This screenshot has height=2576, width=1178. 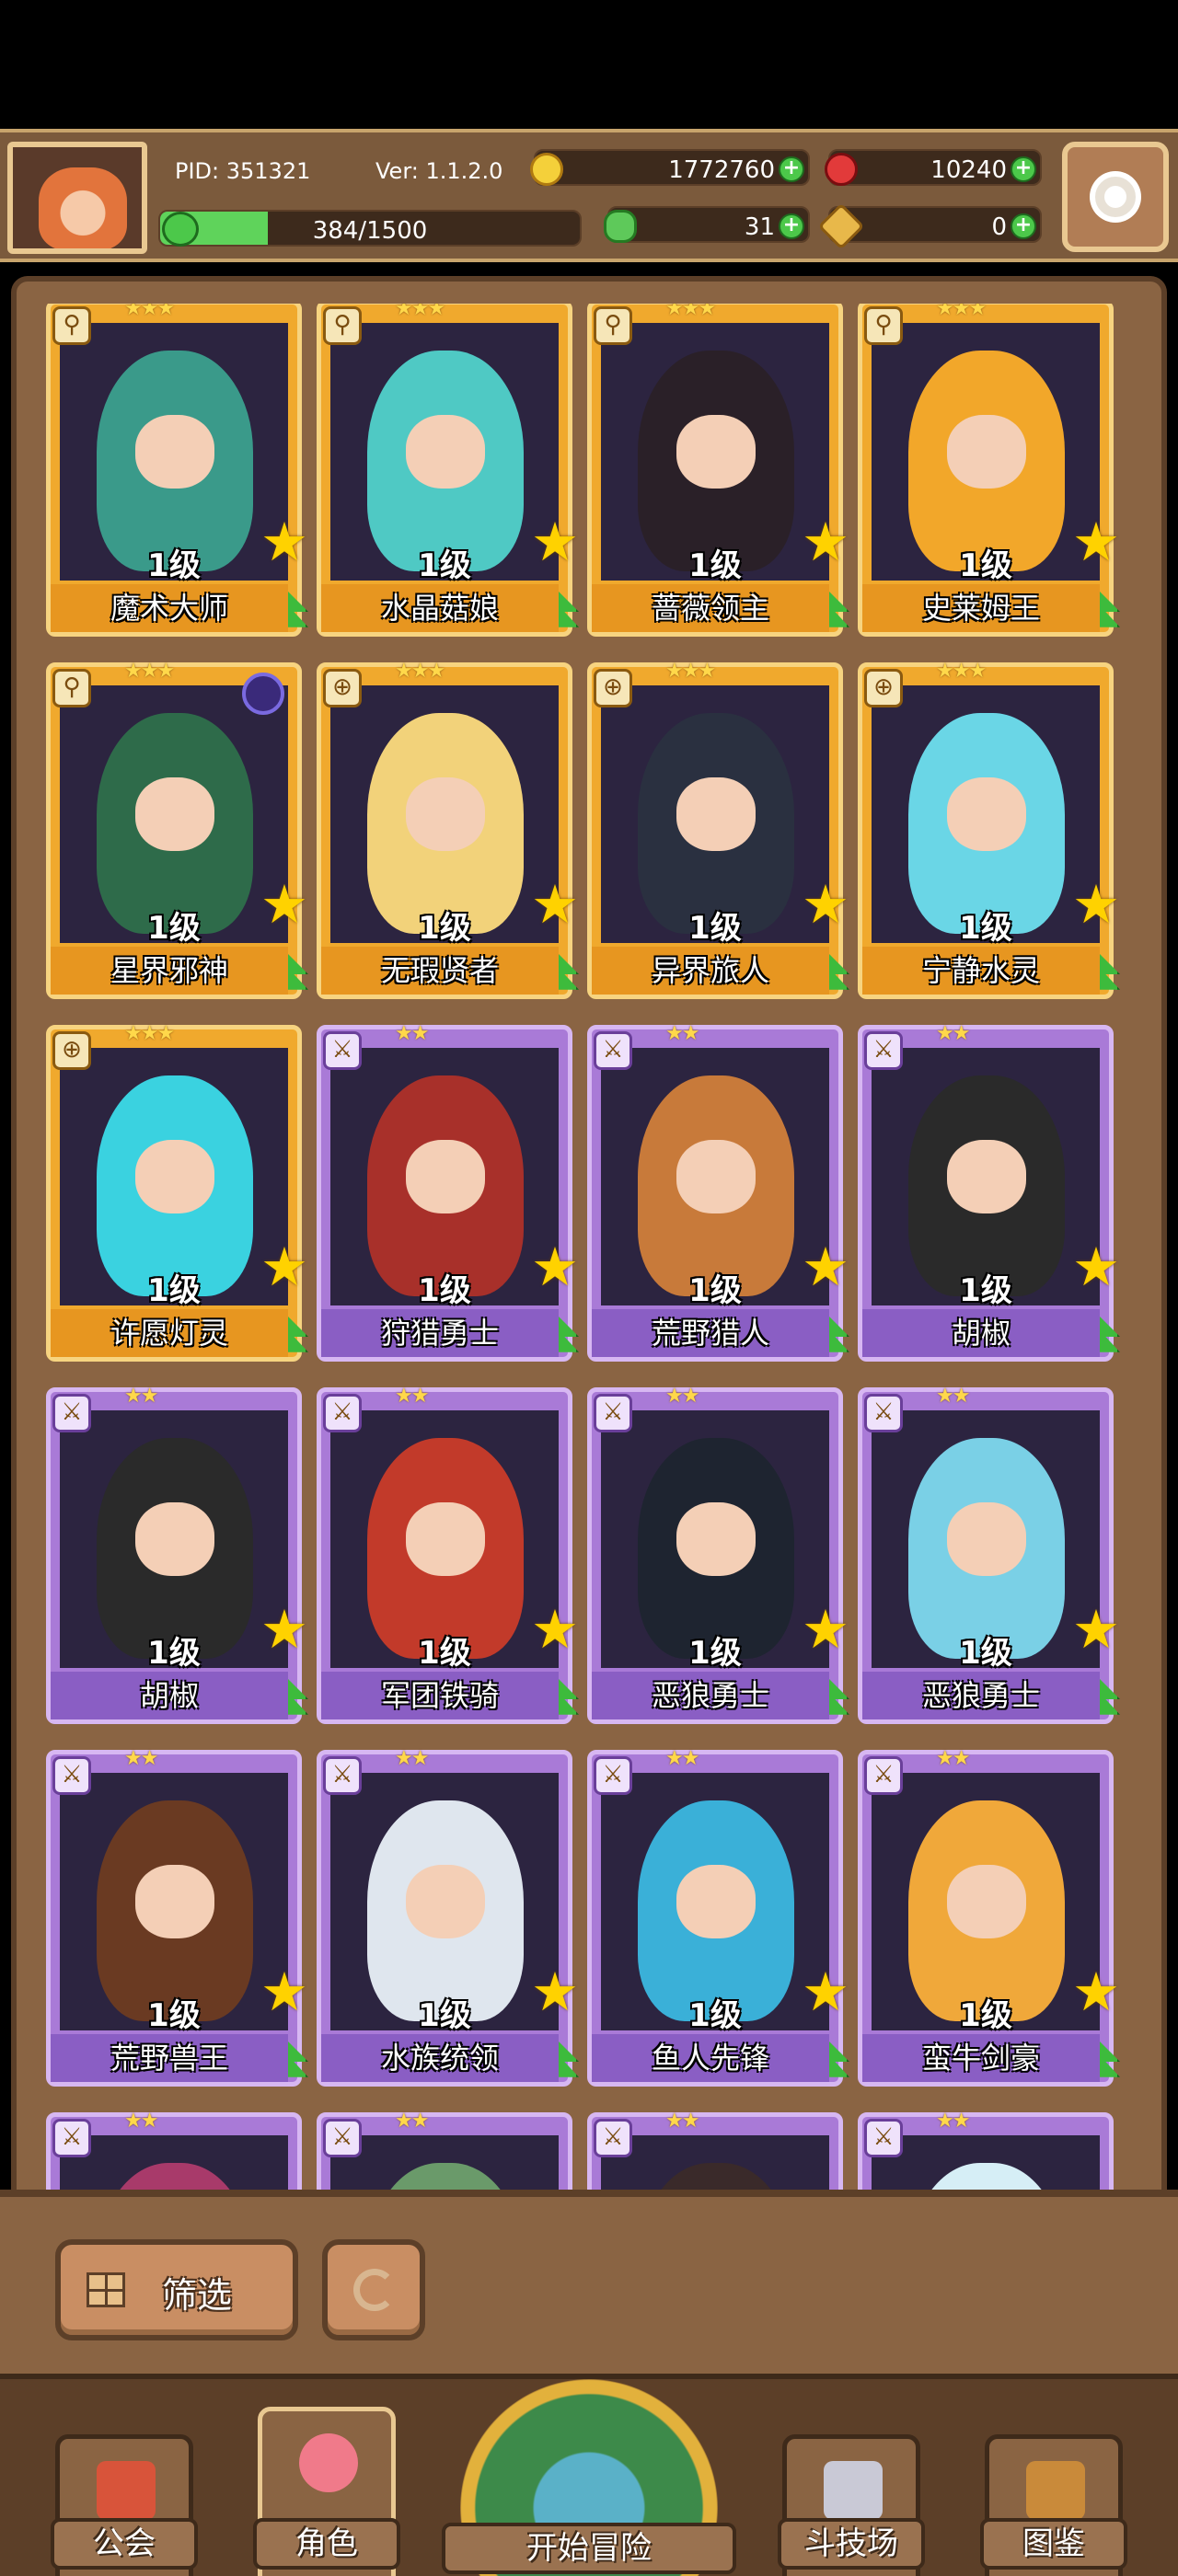 What do you see at coordinates (77, 198) in the screenshot?
I see `player-avatar` at bounding box center [77, 198].